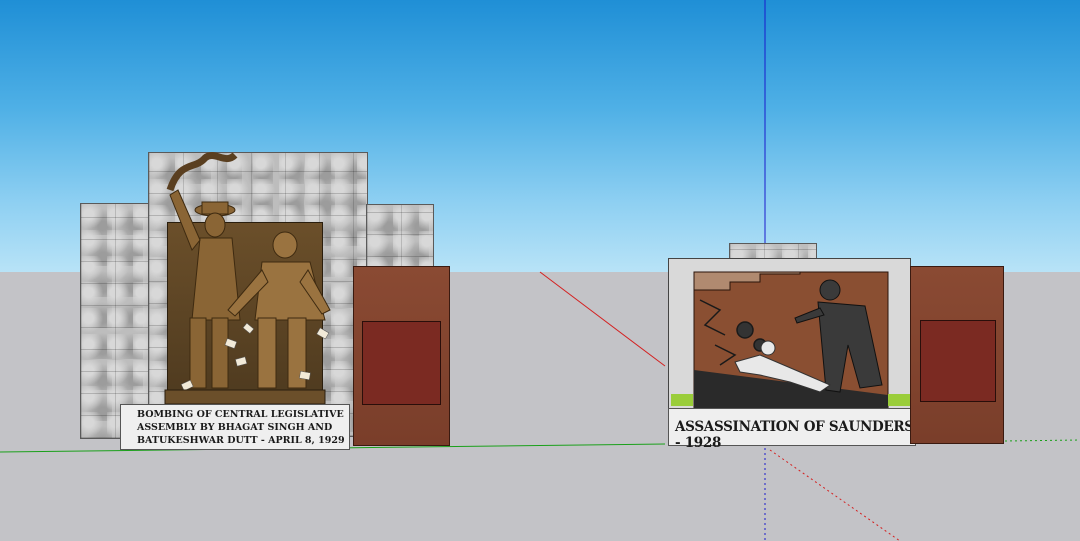 This screenshot has height=541, width=1080. I want to click on right-brown-panel, so click(957, 355).